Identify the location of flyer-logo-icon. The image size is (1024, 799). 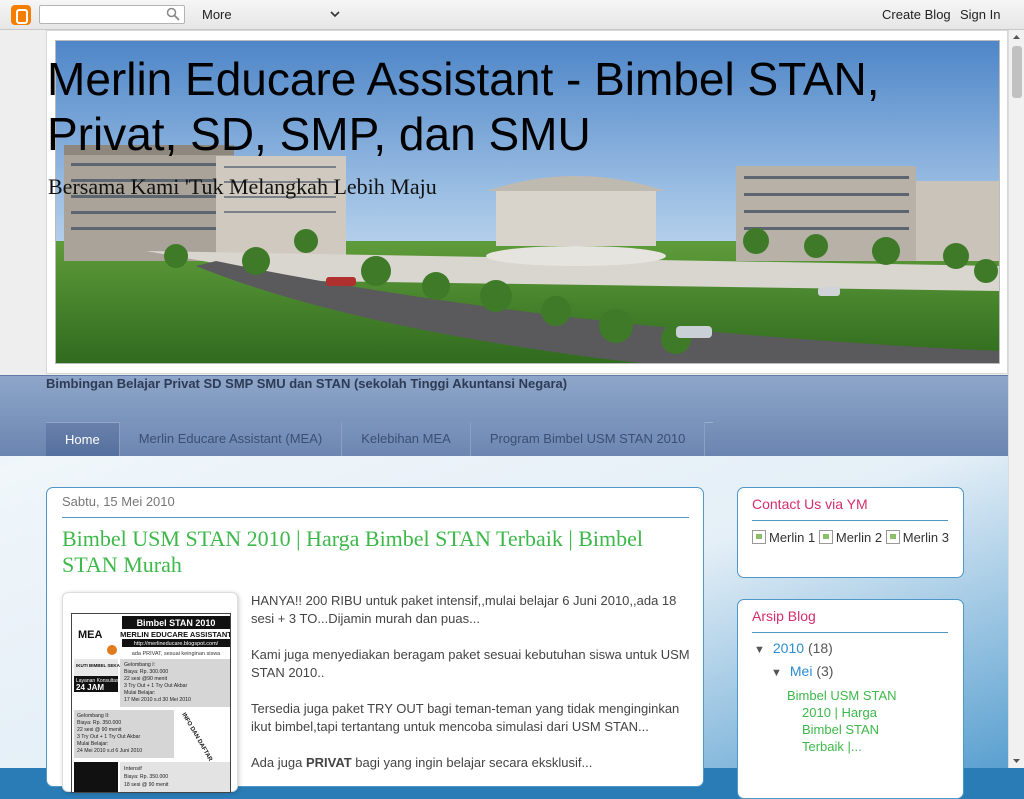
(112, 650).